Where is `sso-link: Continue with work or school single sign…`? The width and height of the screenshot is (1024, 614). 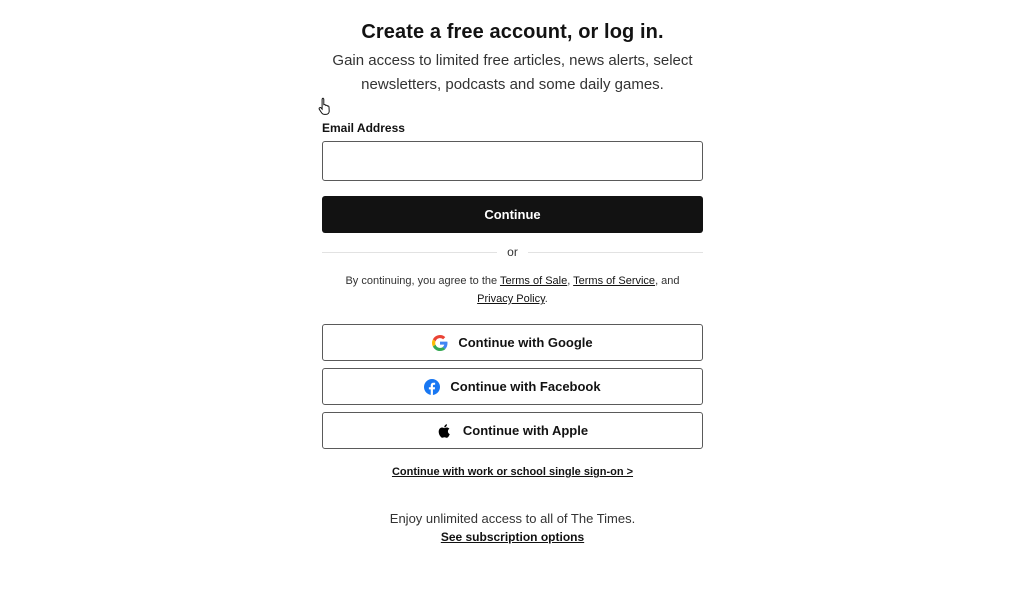
sso-link: Continue with work or school single sign… is located at coordinates (512, 472).